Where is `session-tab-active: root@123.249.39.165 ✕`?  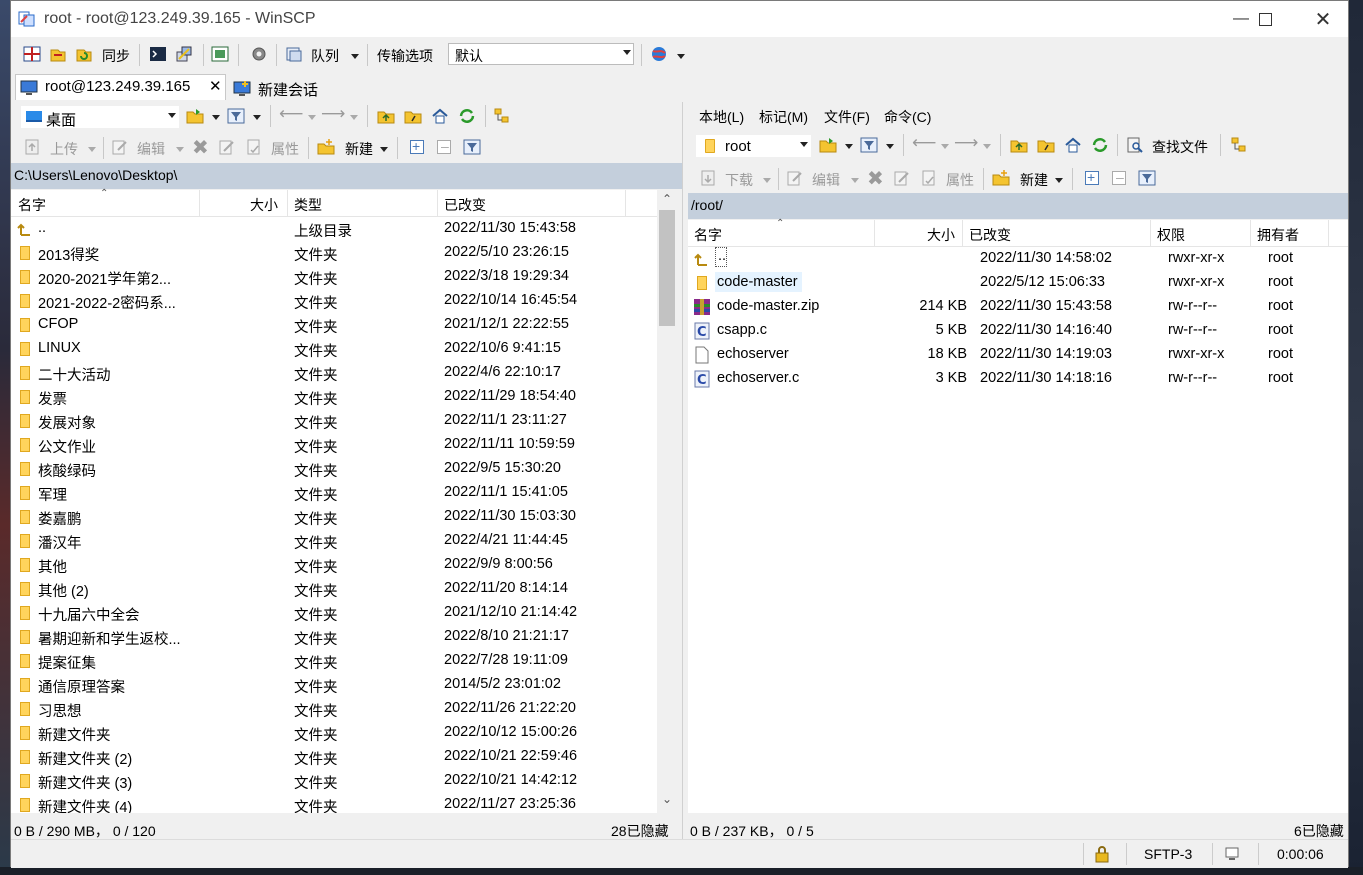
session-tab-active: root@123.249.39.165 ✕ is located at coordinates (120, 87).